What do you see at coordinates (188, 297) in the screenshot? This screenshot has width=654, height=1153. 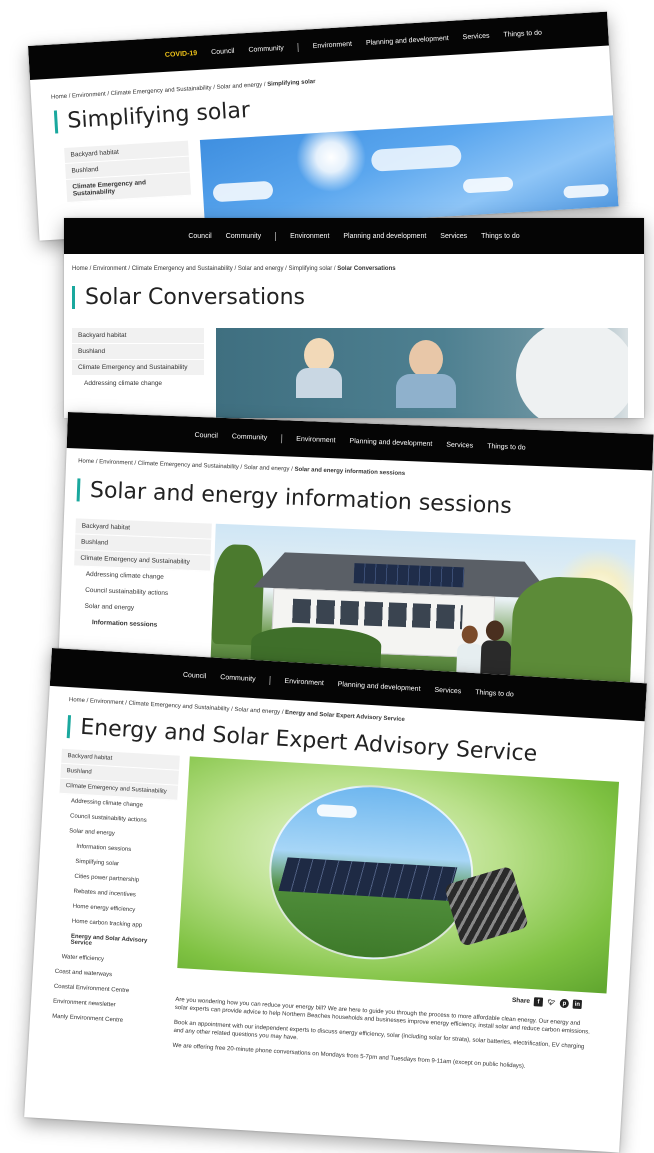 I see `page-title: Solar Conversations` at bounding box center [188, 297].